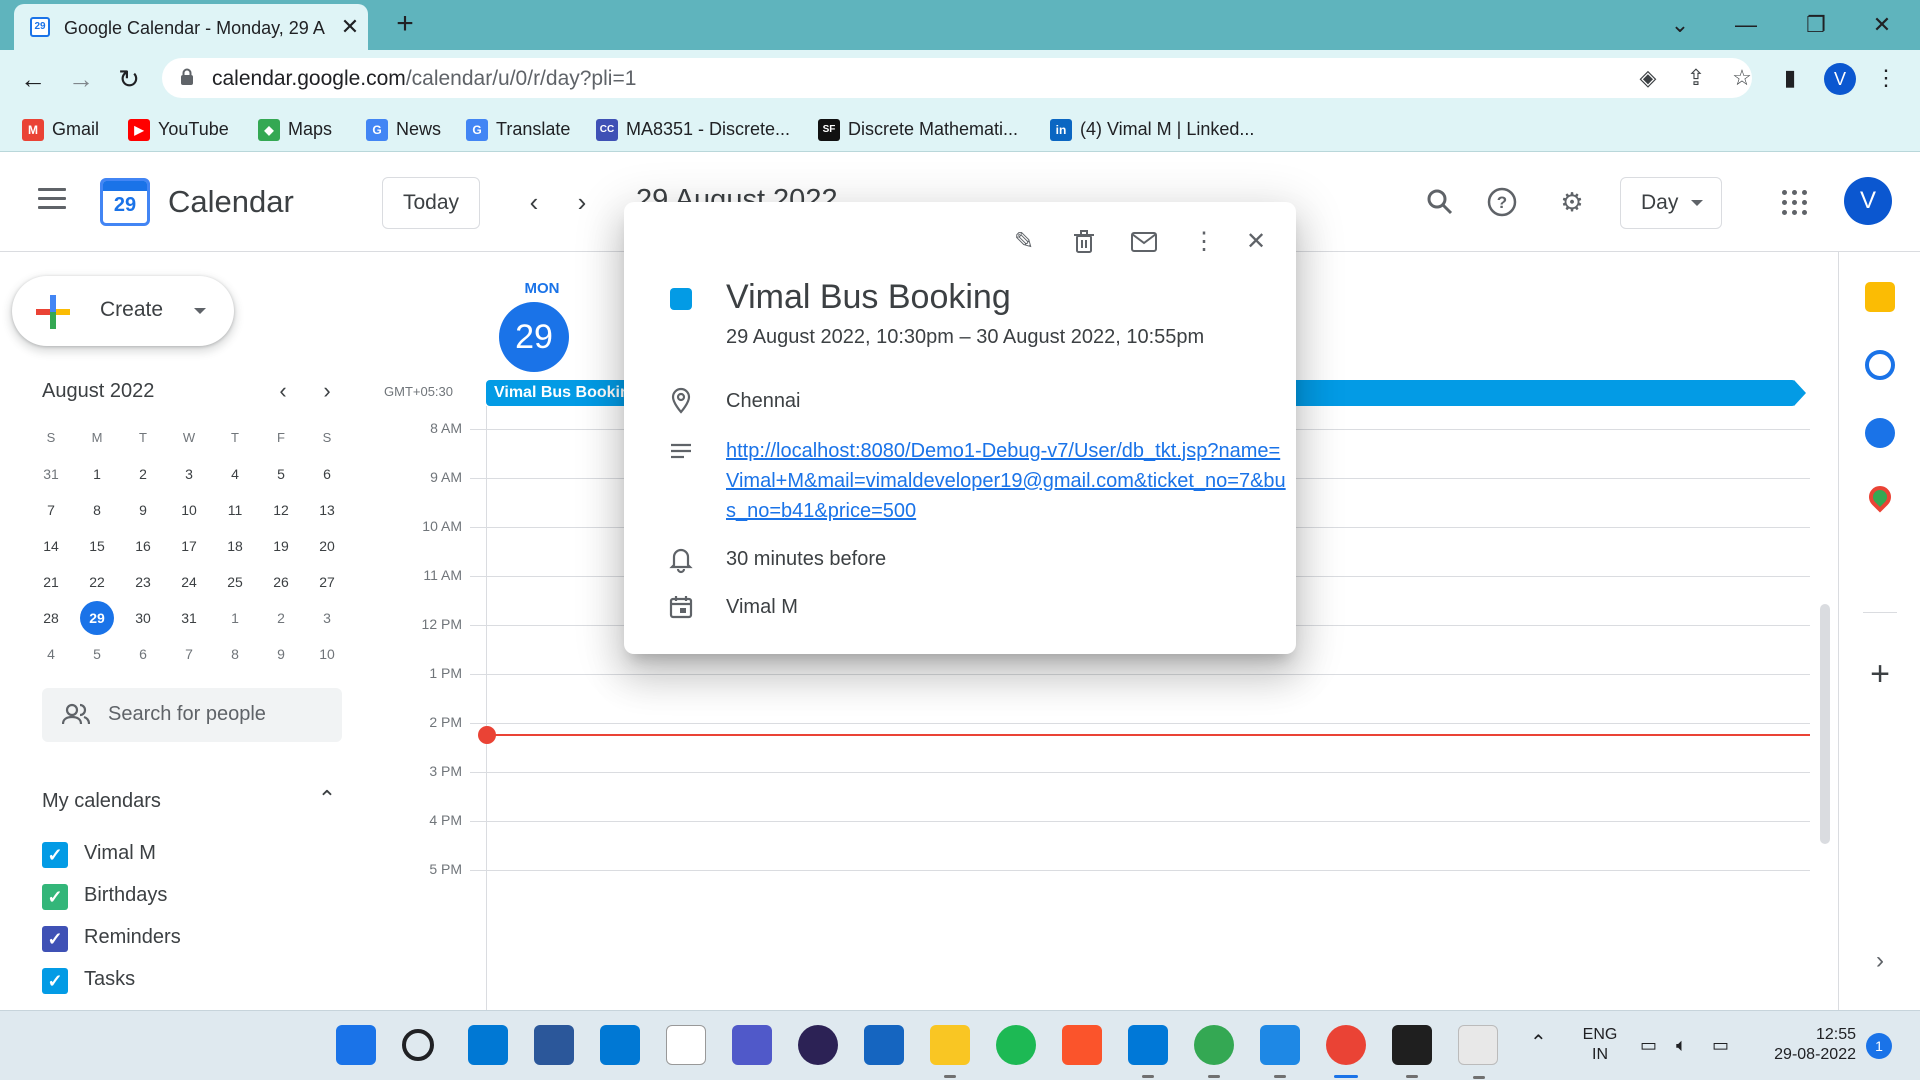 The image size is (1920, 1080). Describe the element at coordinates (327, 391) in the screenshot. I see `mini-next-month-icon: ›` at that location.